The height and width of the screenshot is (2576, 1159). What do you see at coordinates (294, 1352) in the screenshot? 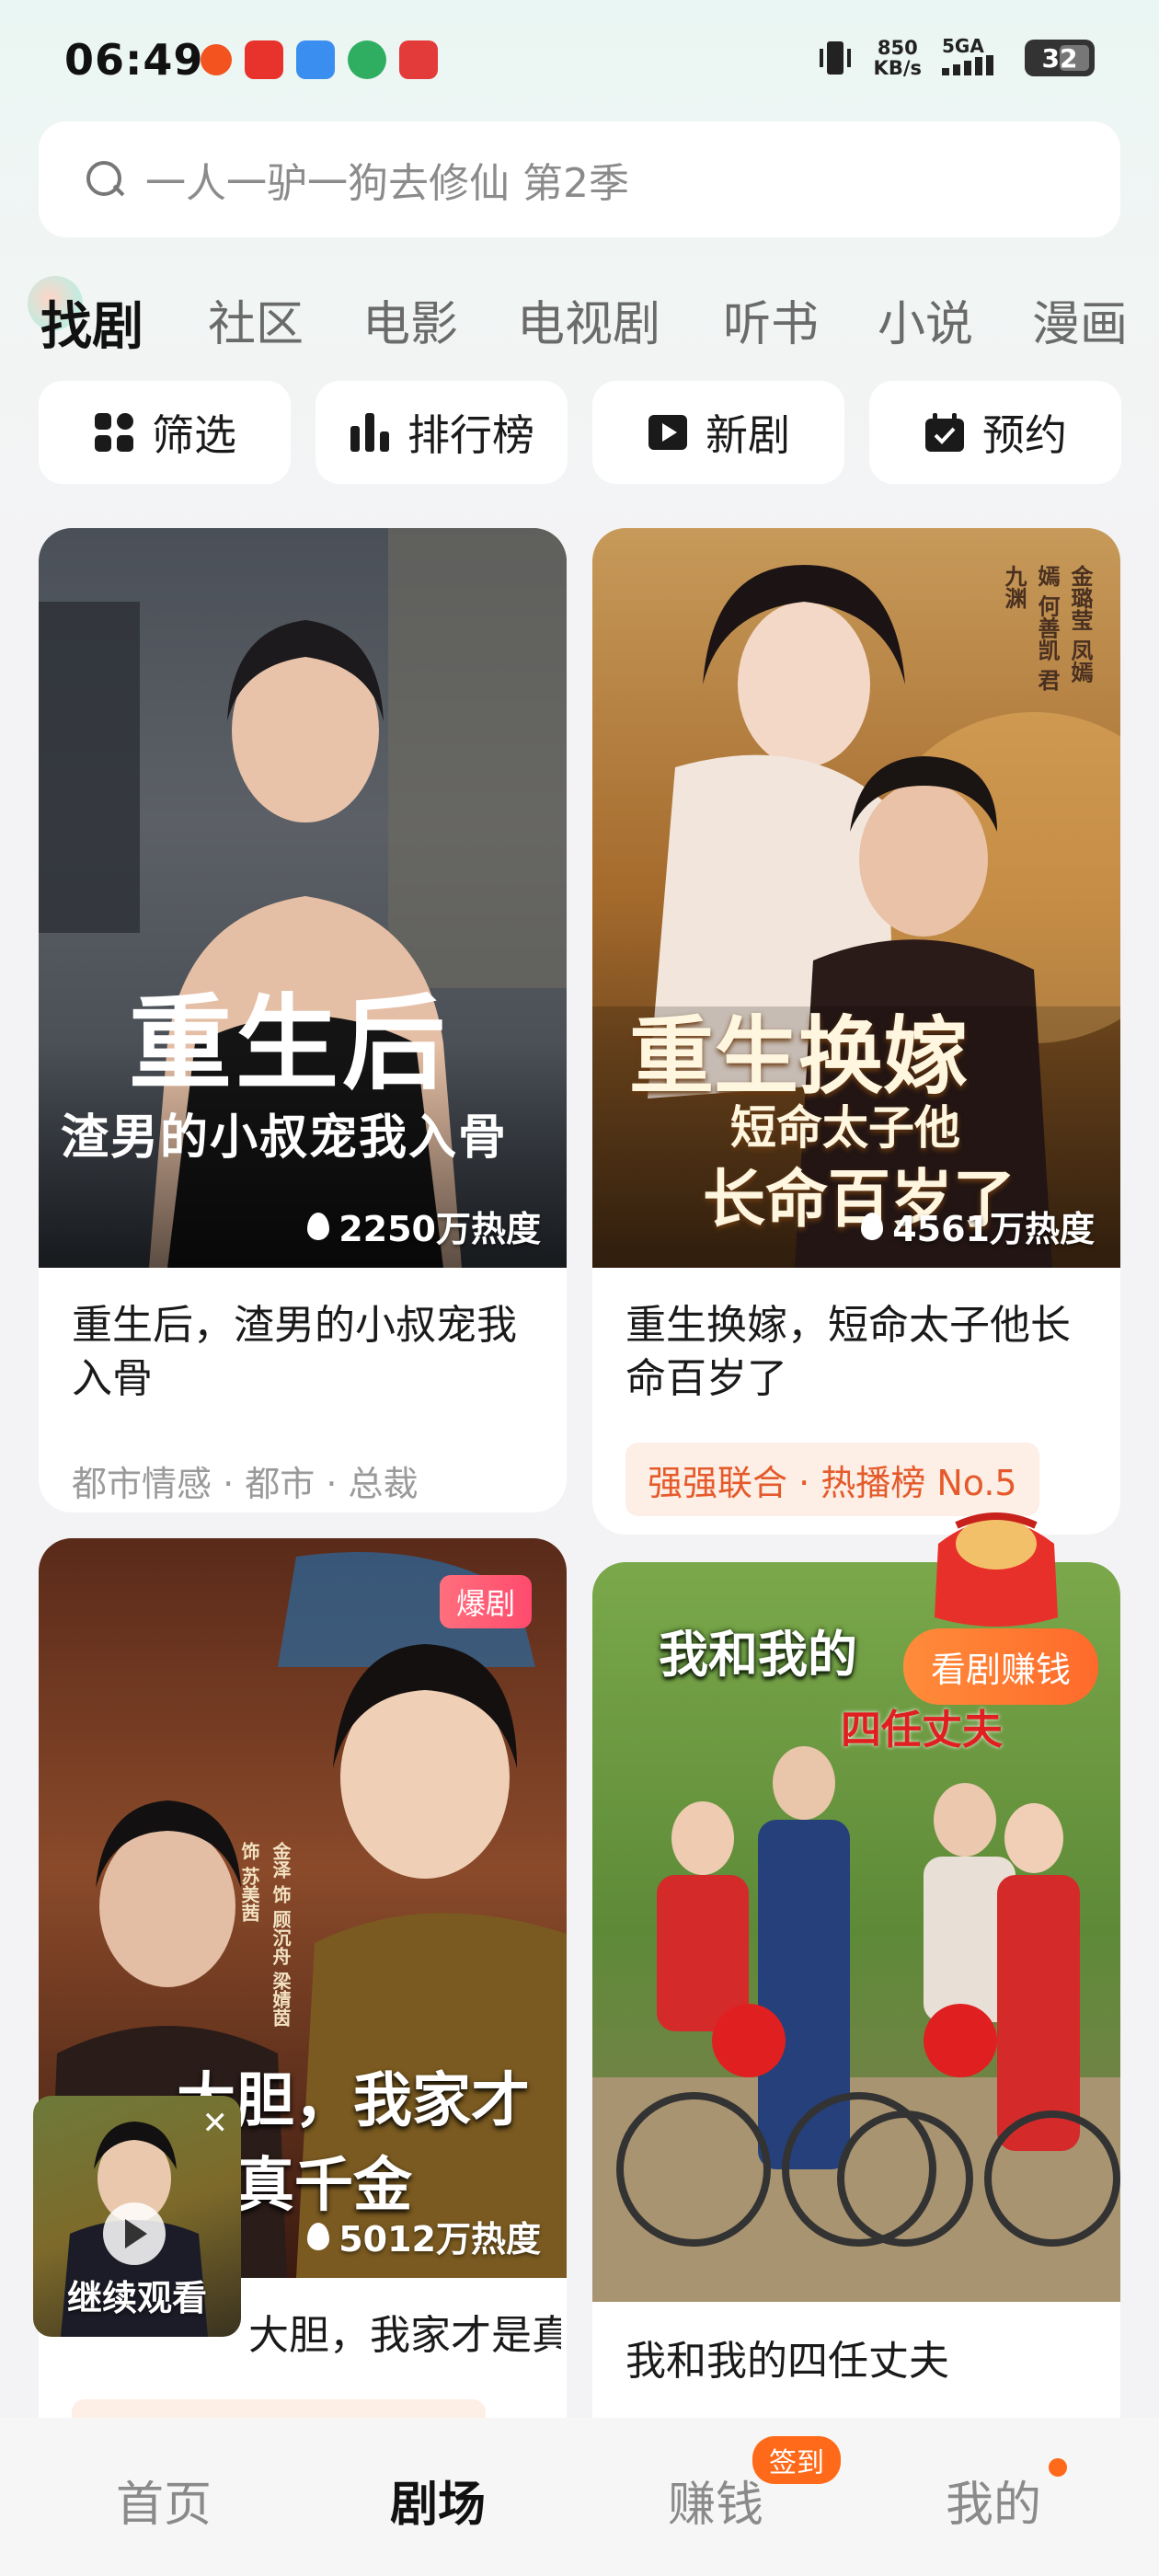
I see `drama-title: 重生后，渣男的小叔宠我入骨` at bounding box center [294, 1352].